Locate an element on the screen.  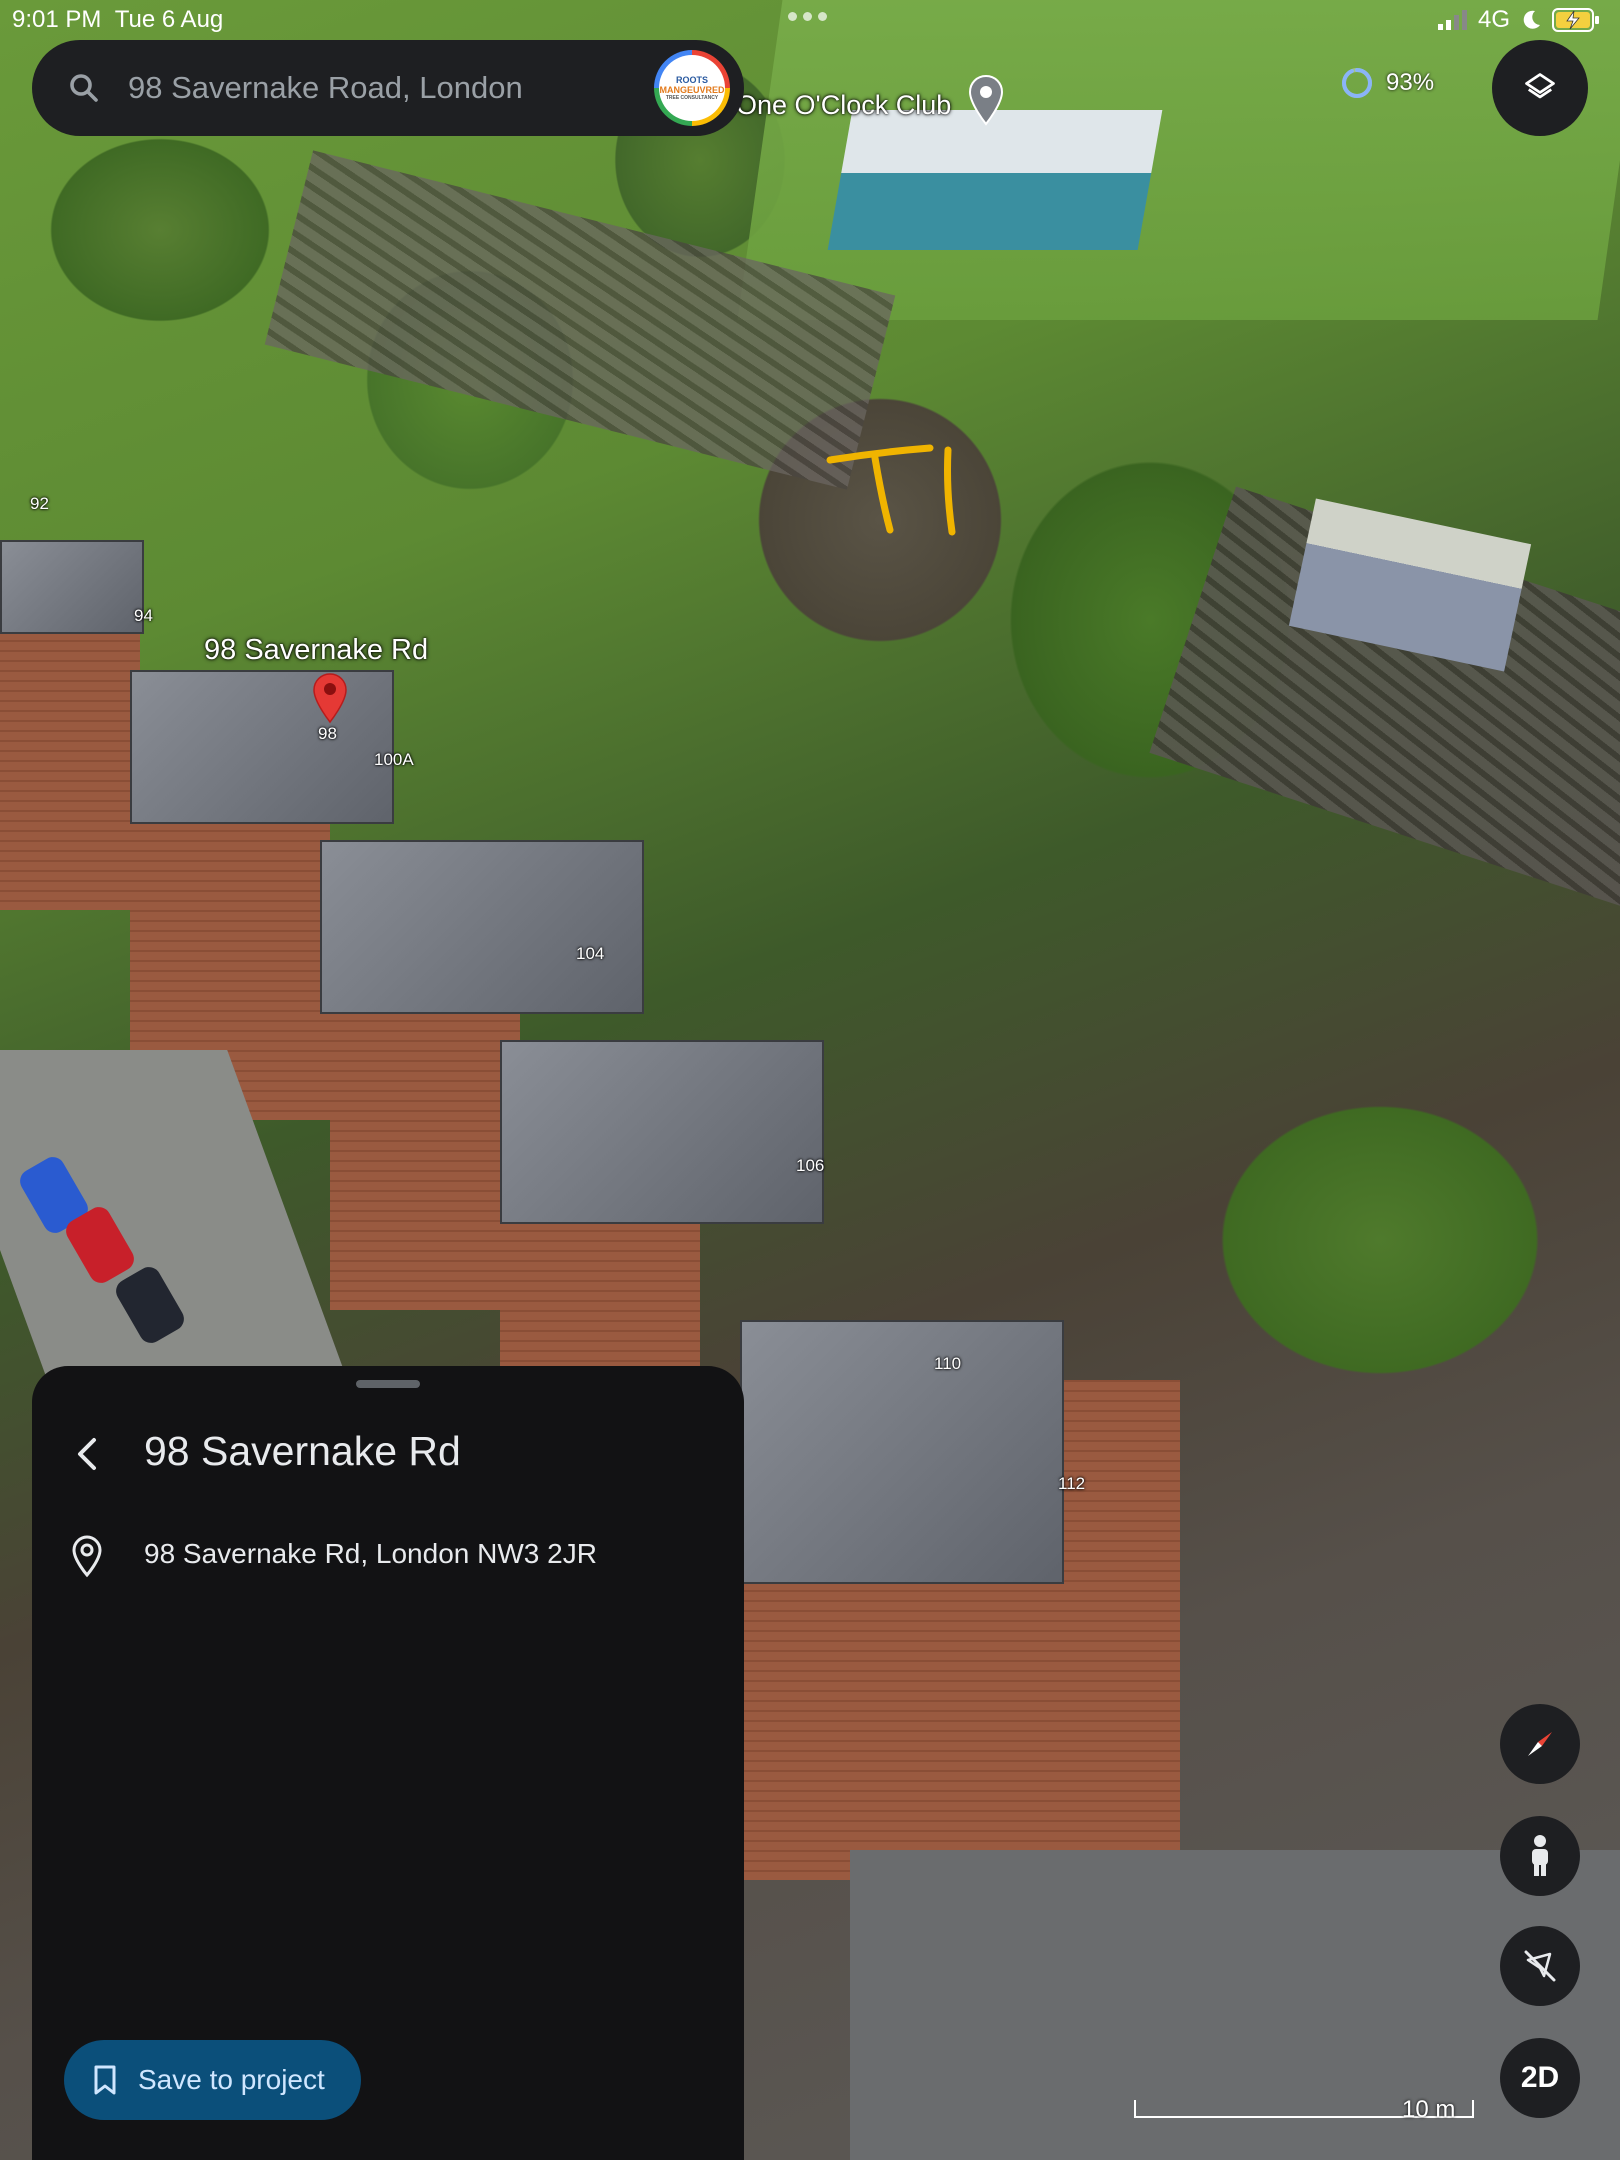
house-number: 106 is located at coordinates (810, 1165).